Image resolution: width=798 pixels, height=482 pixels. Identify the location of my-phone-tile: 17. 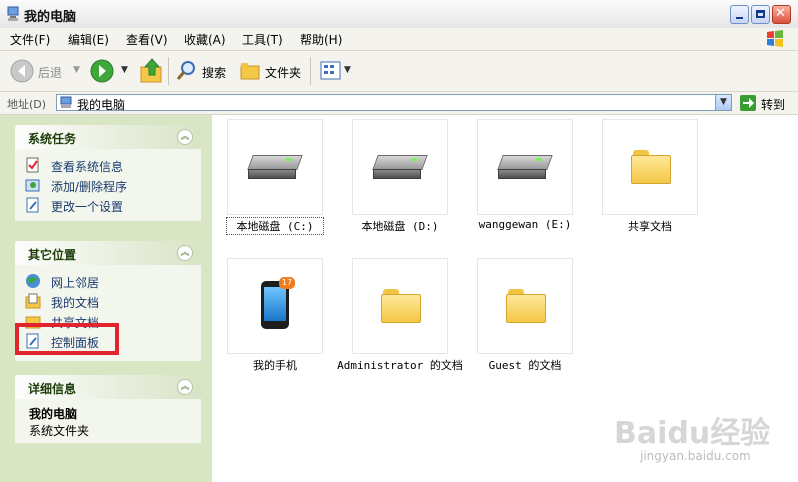
(275, 306).